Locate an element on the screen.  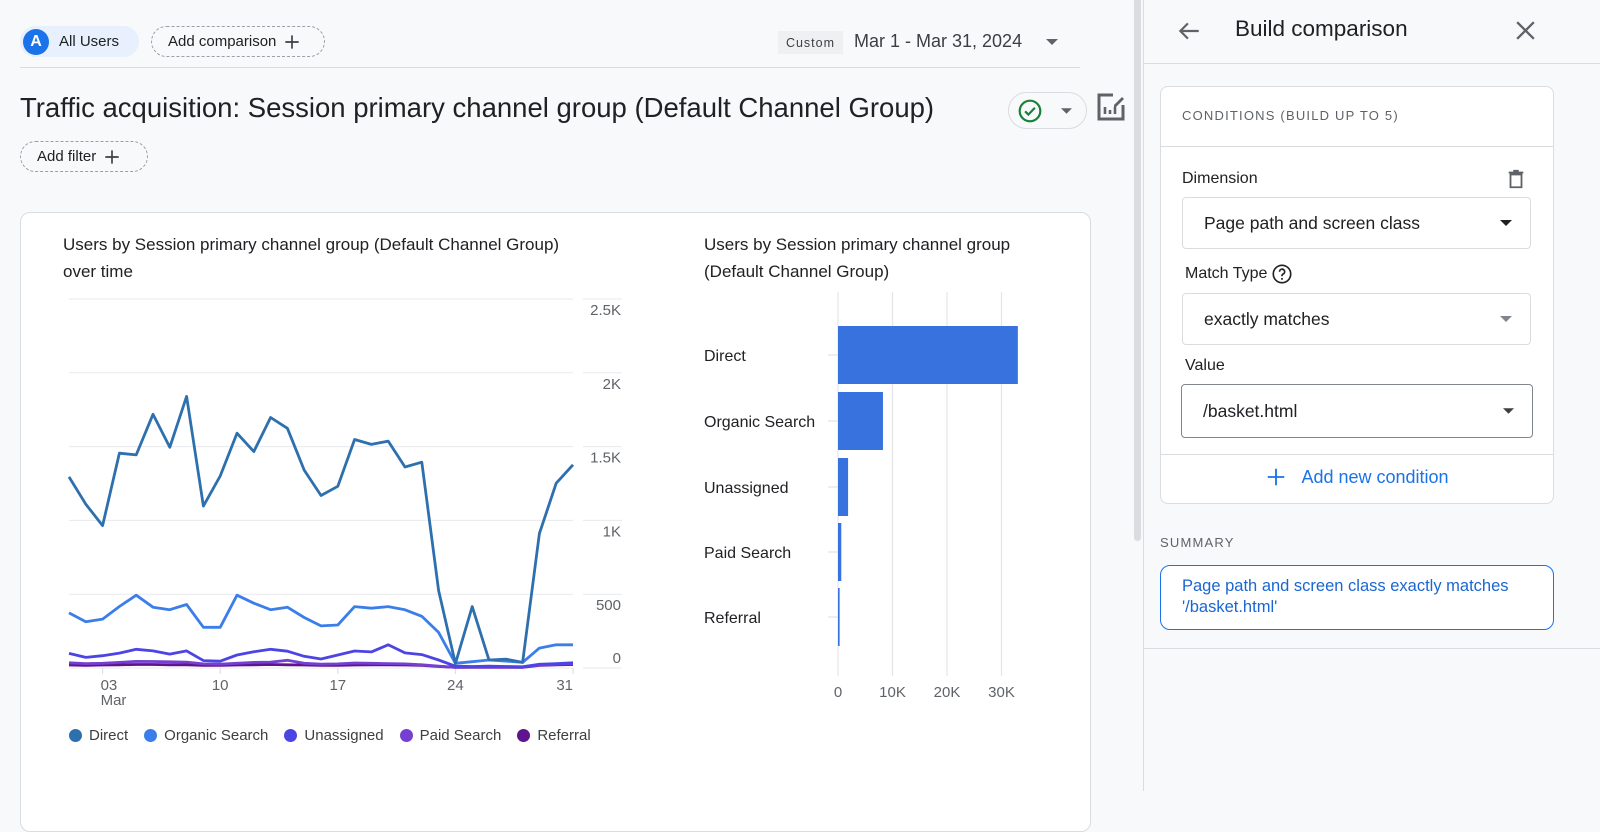
dimension-label: Dimension is located at coordinates (1220, 178).